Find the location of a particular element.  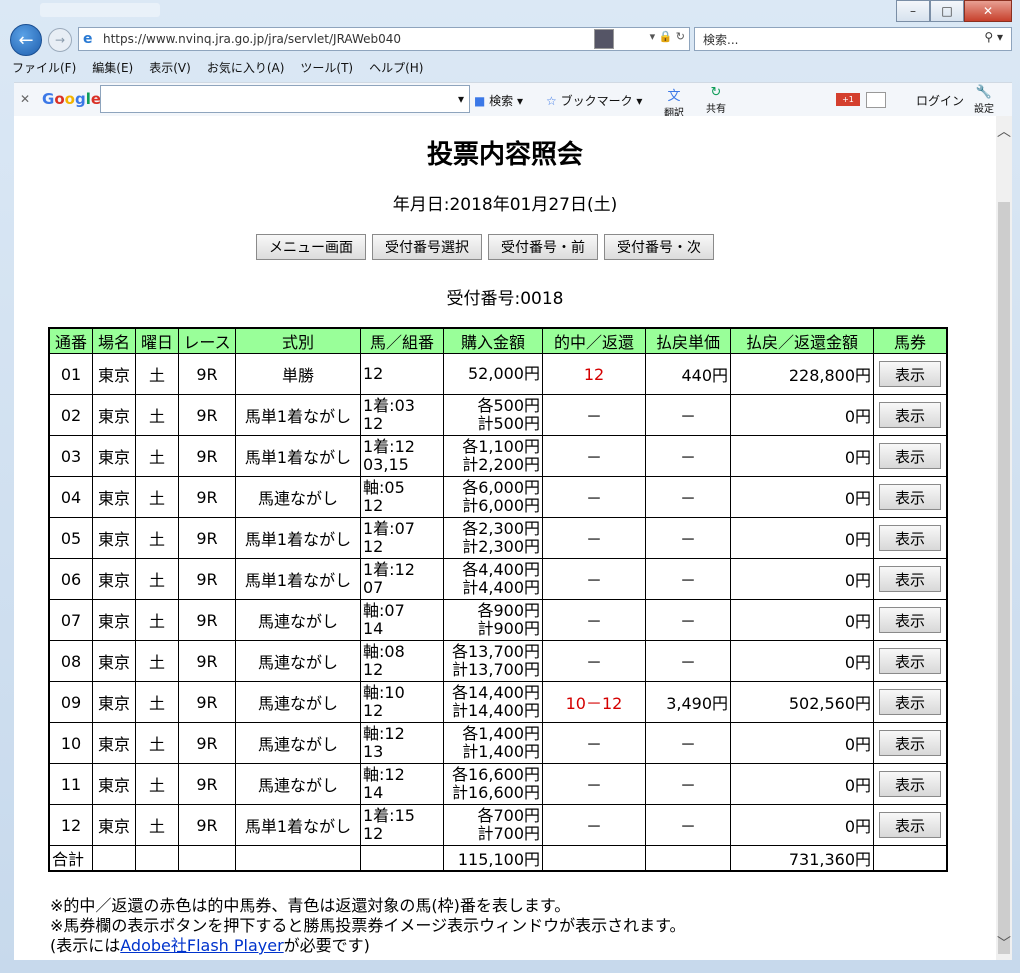

col-header-no: 通番 is located at coordinates (70, 340).